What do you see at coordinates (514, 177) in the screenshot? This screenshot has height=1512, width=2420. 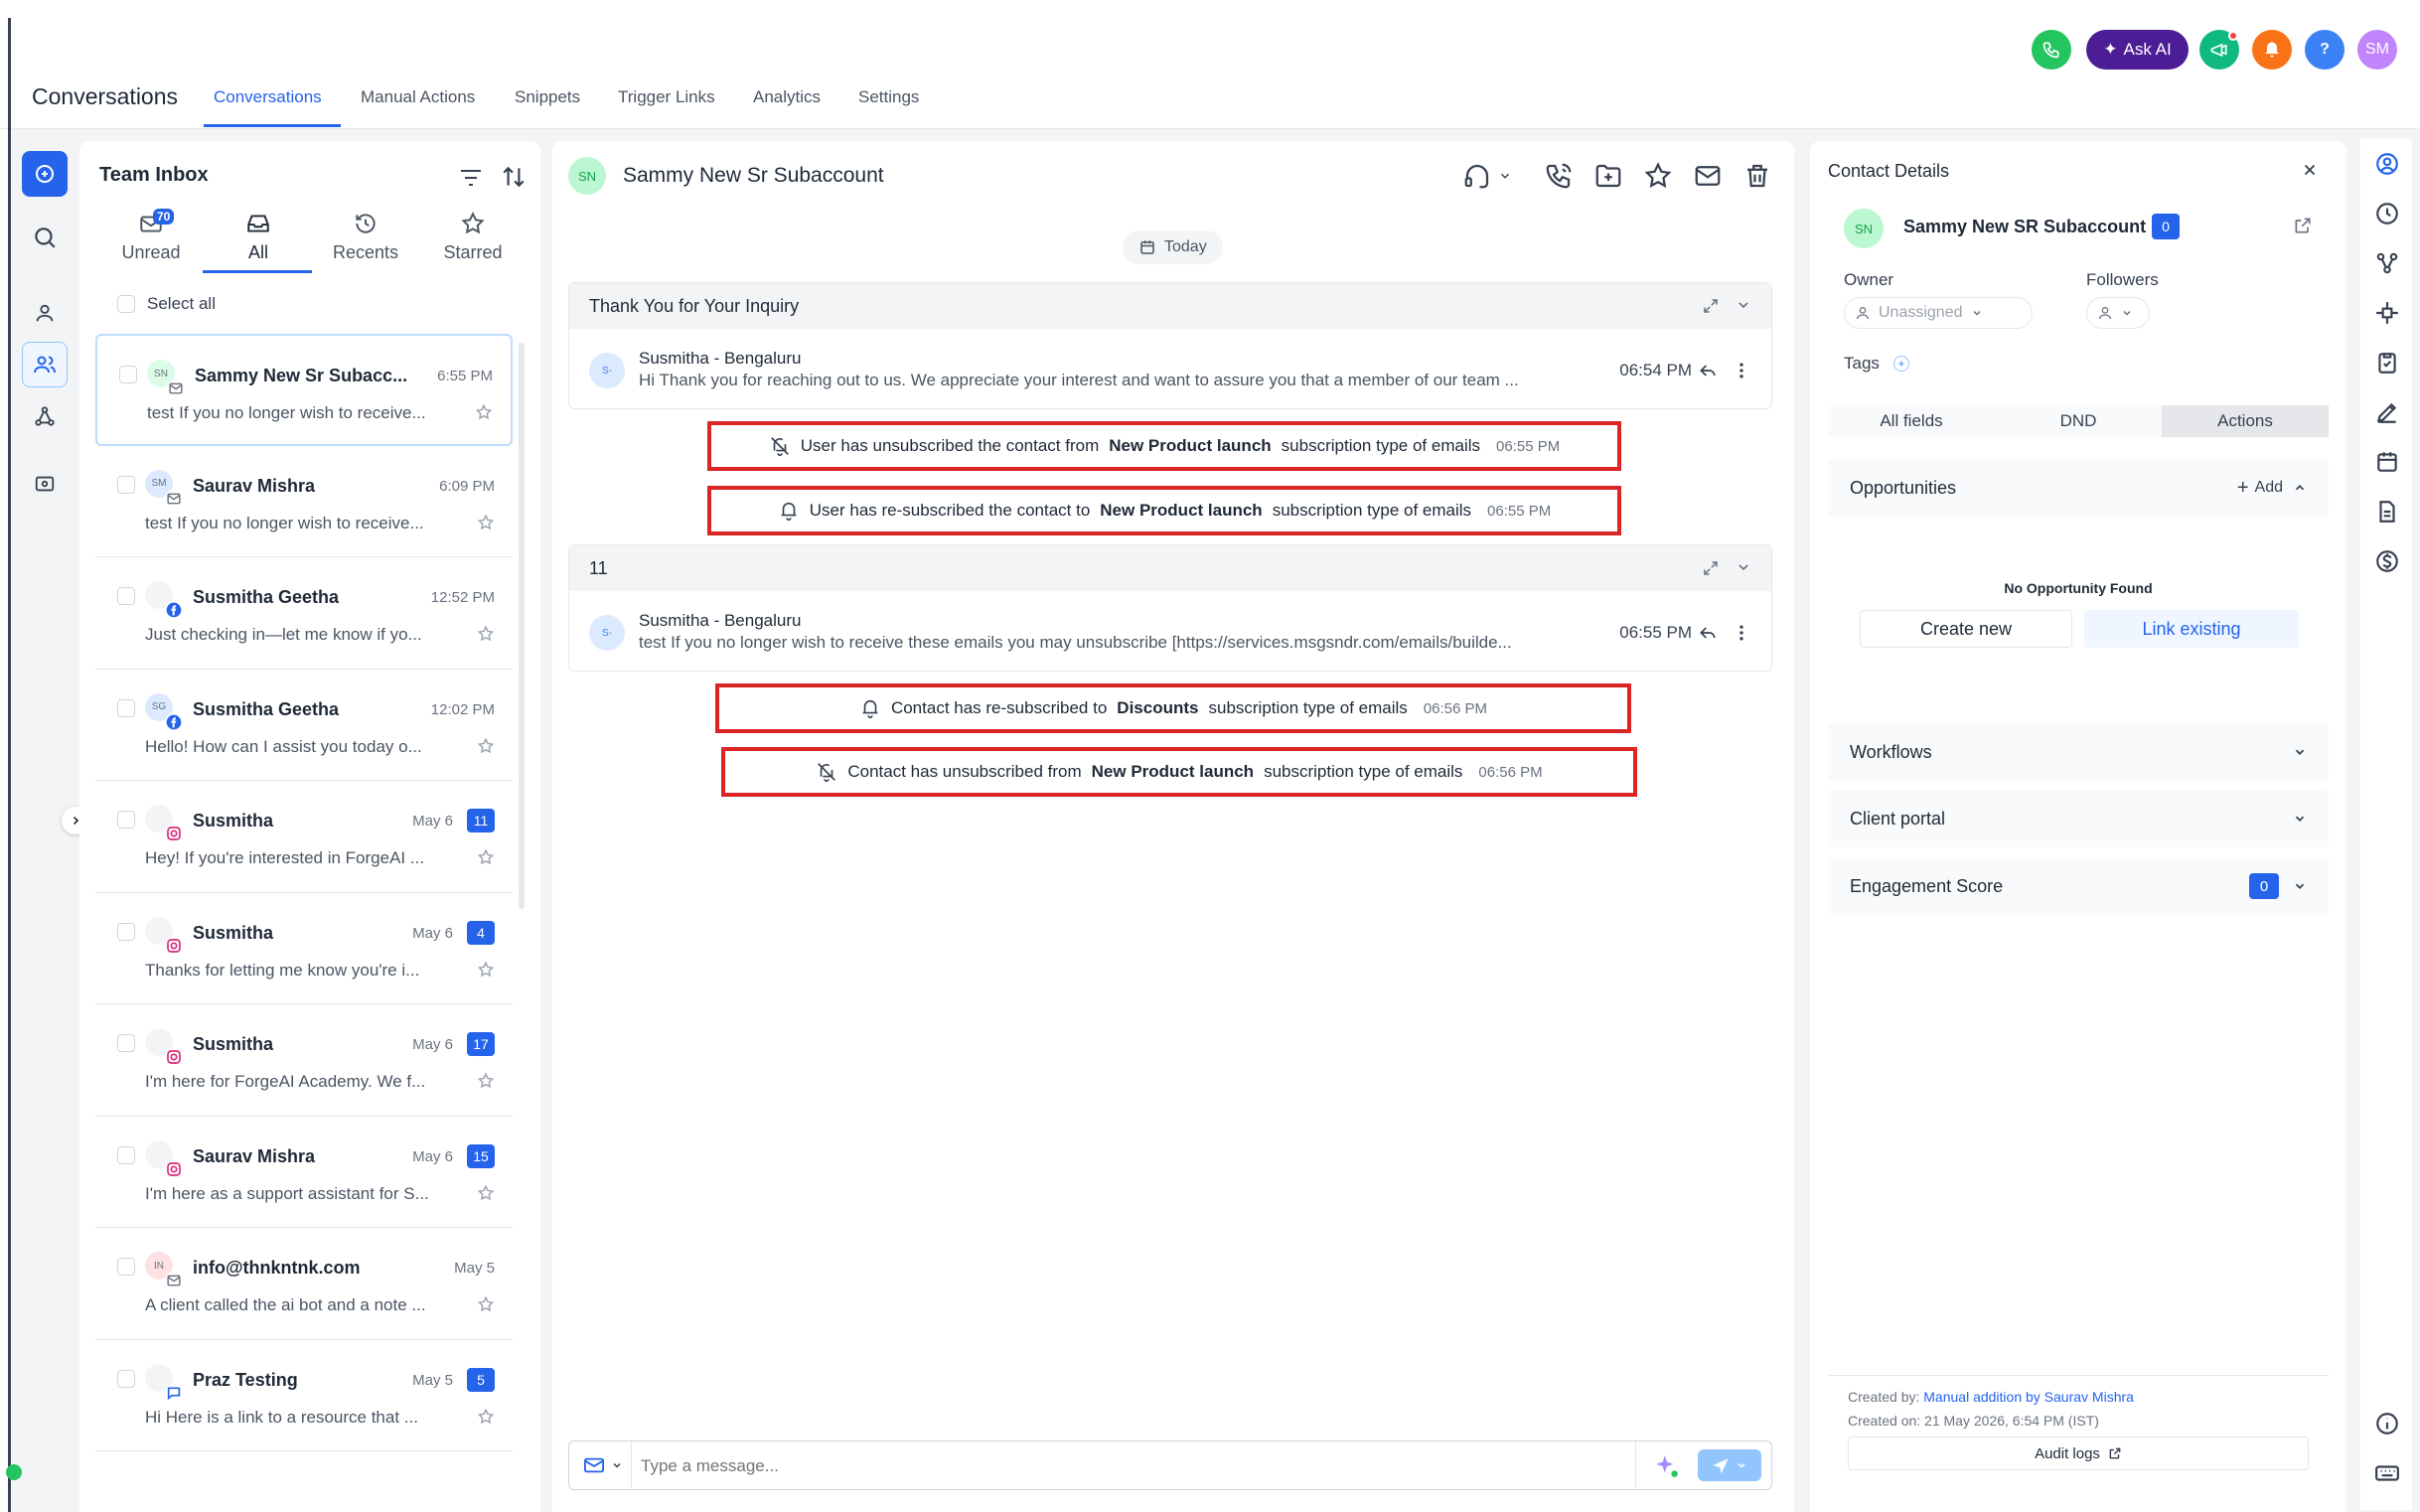 I see `sort-button` at bounding box center [514, 177].